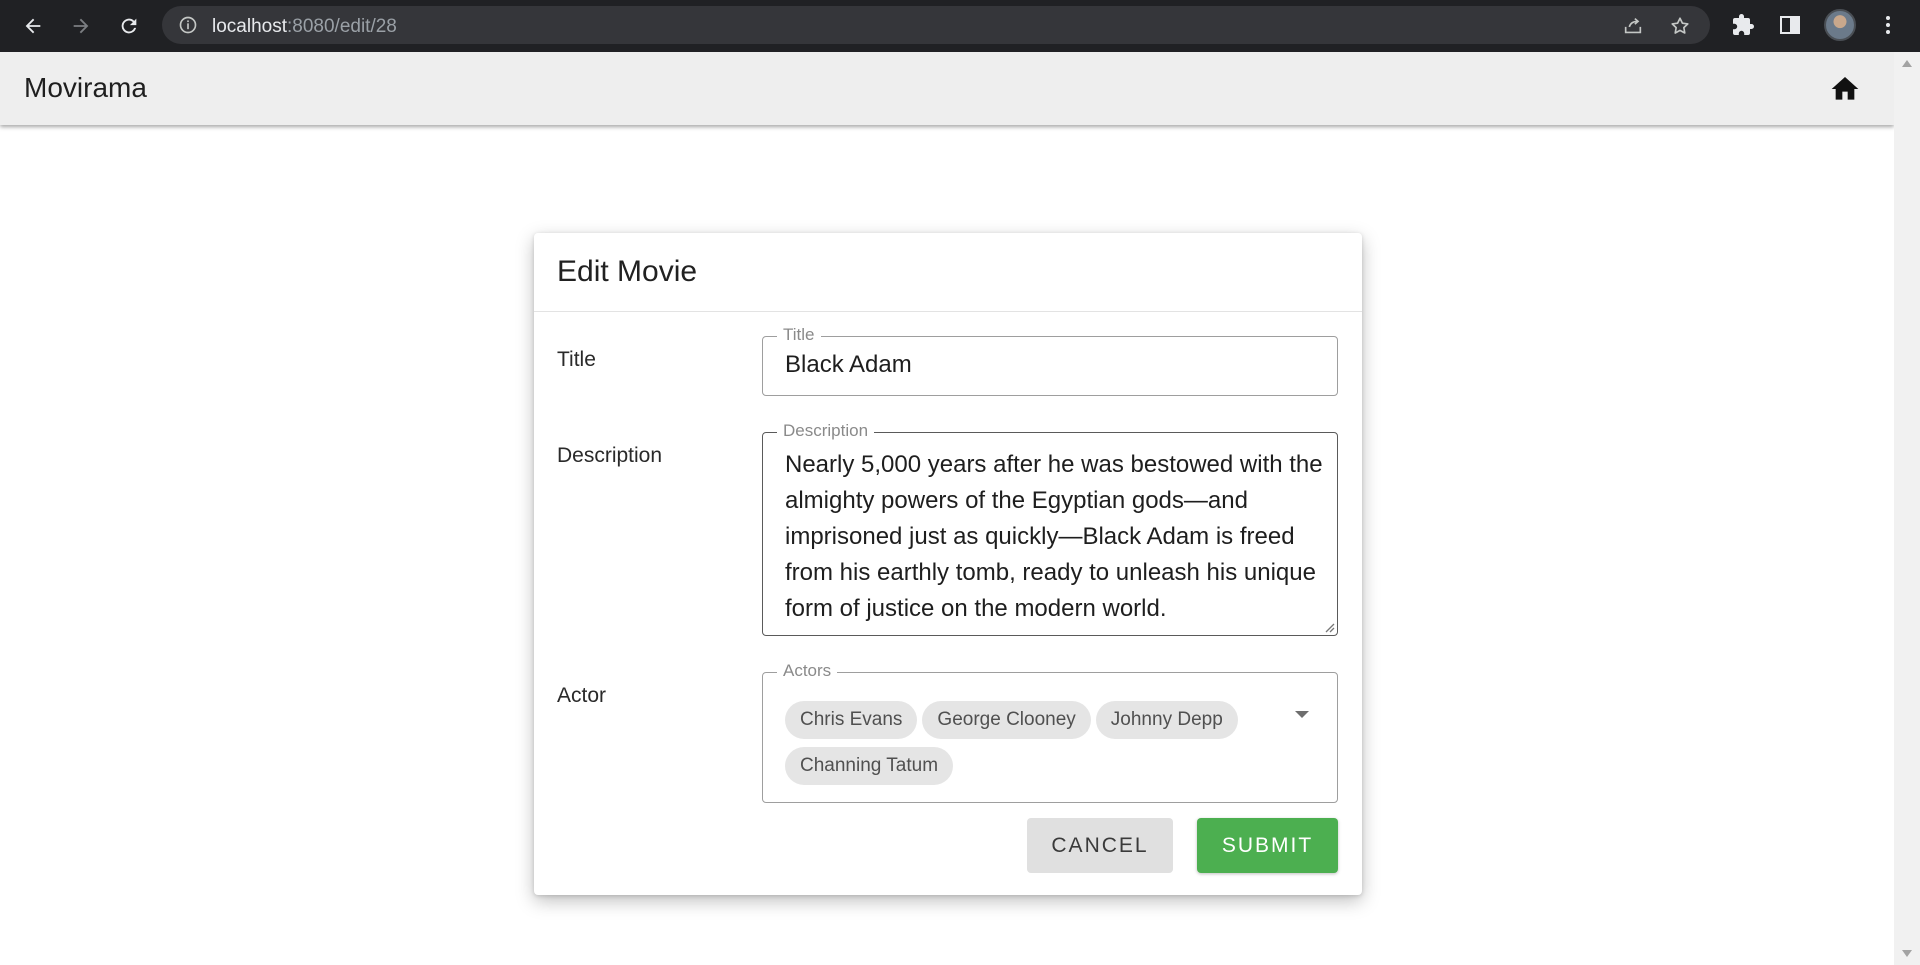  Describe the element at coordinates (1907, 953) in the screenshot. I see `scroll-down-arrow-icon` at that location.